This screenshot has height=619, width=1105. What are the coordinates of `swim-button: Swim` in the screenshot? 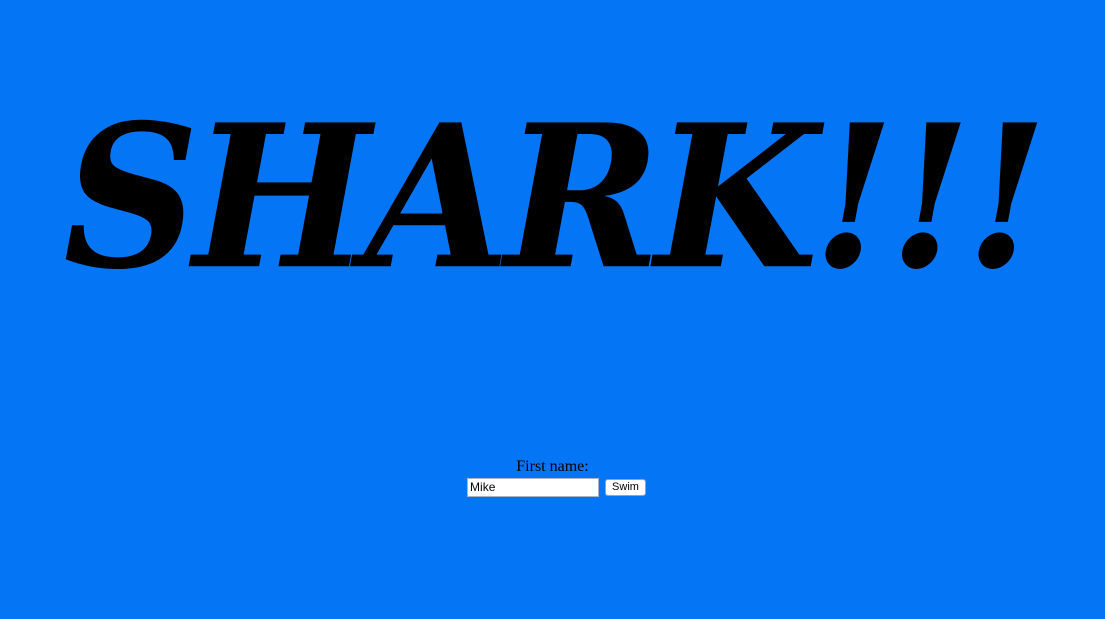 It's located at (625, 487).